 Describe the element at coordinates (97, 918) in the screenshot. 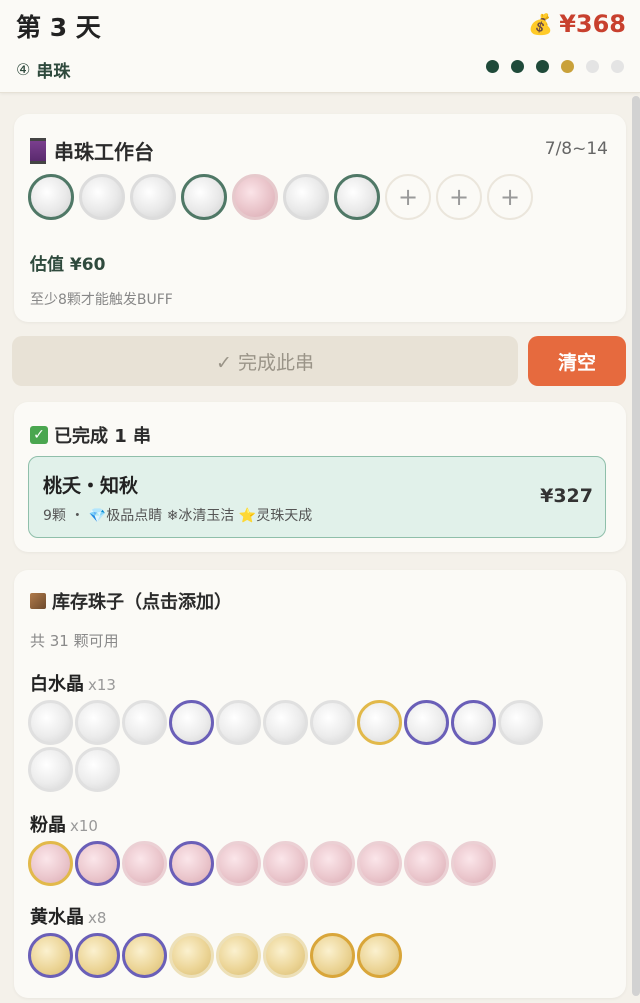

I see `group-count: x8` at that location.